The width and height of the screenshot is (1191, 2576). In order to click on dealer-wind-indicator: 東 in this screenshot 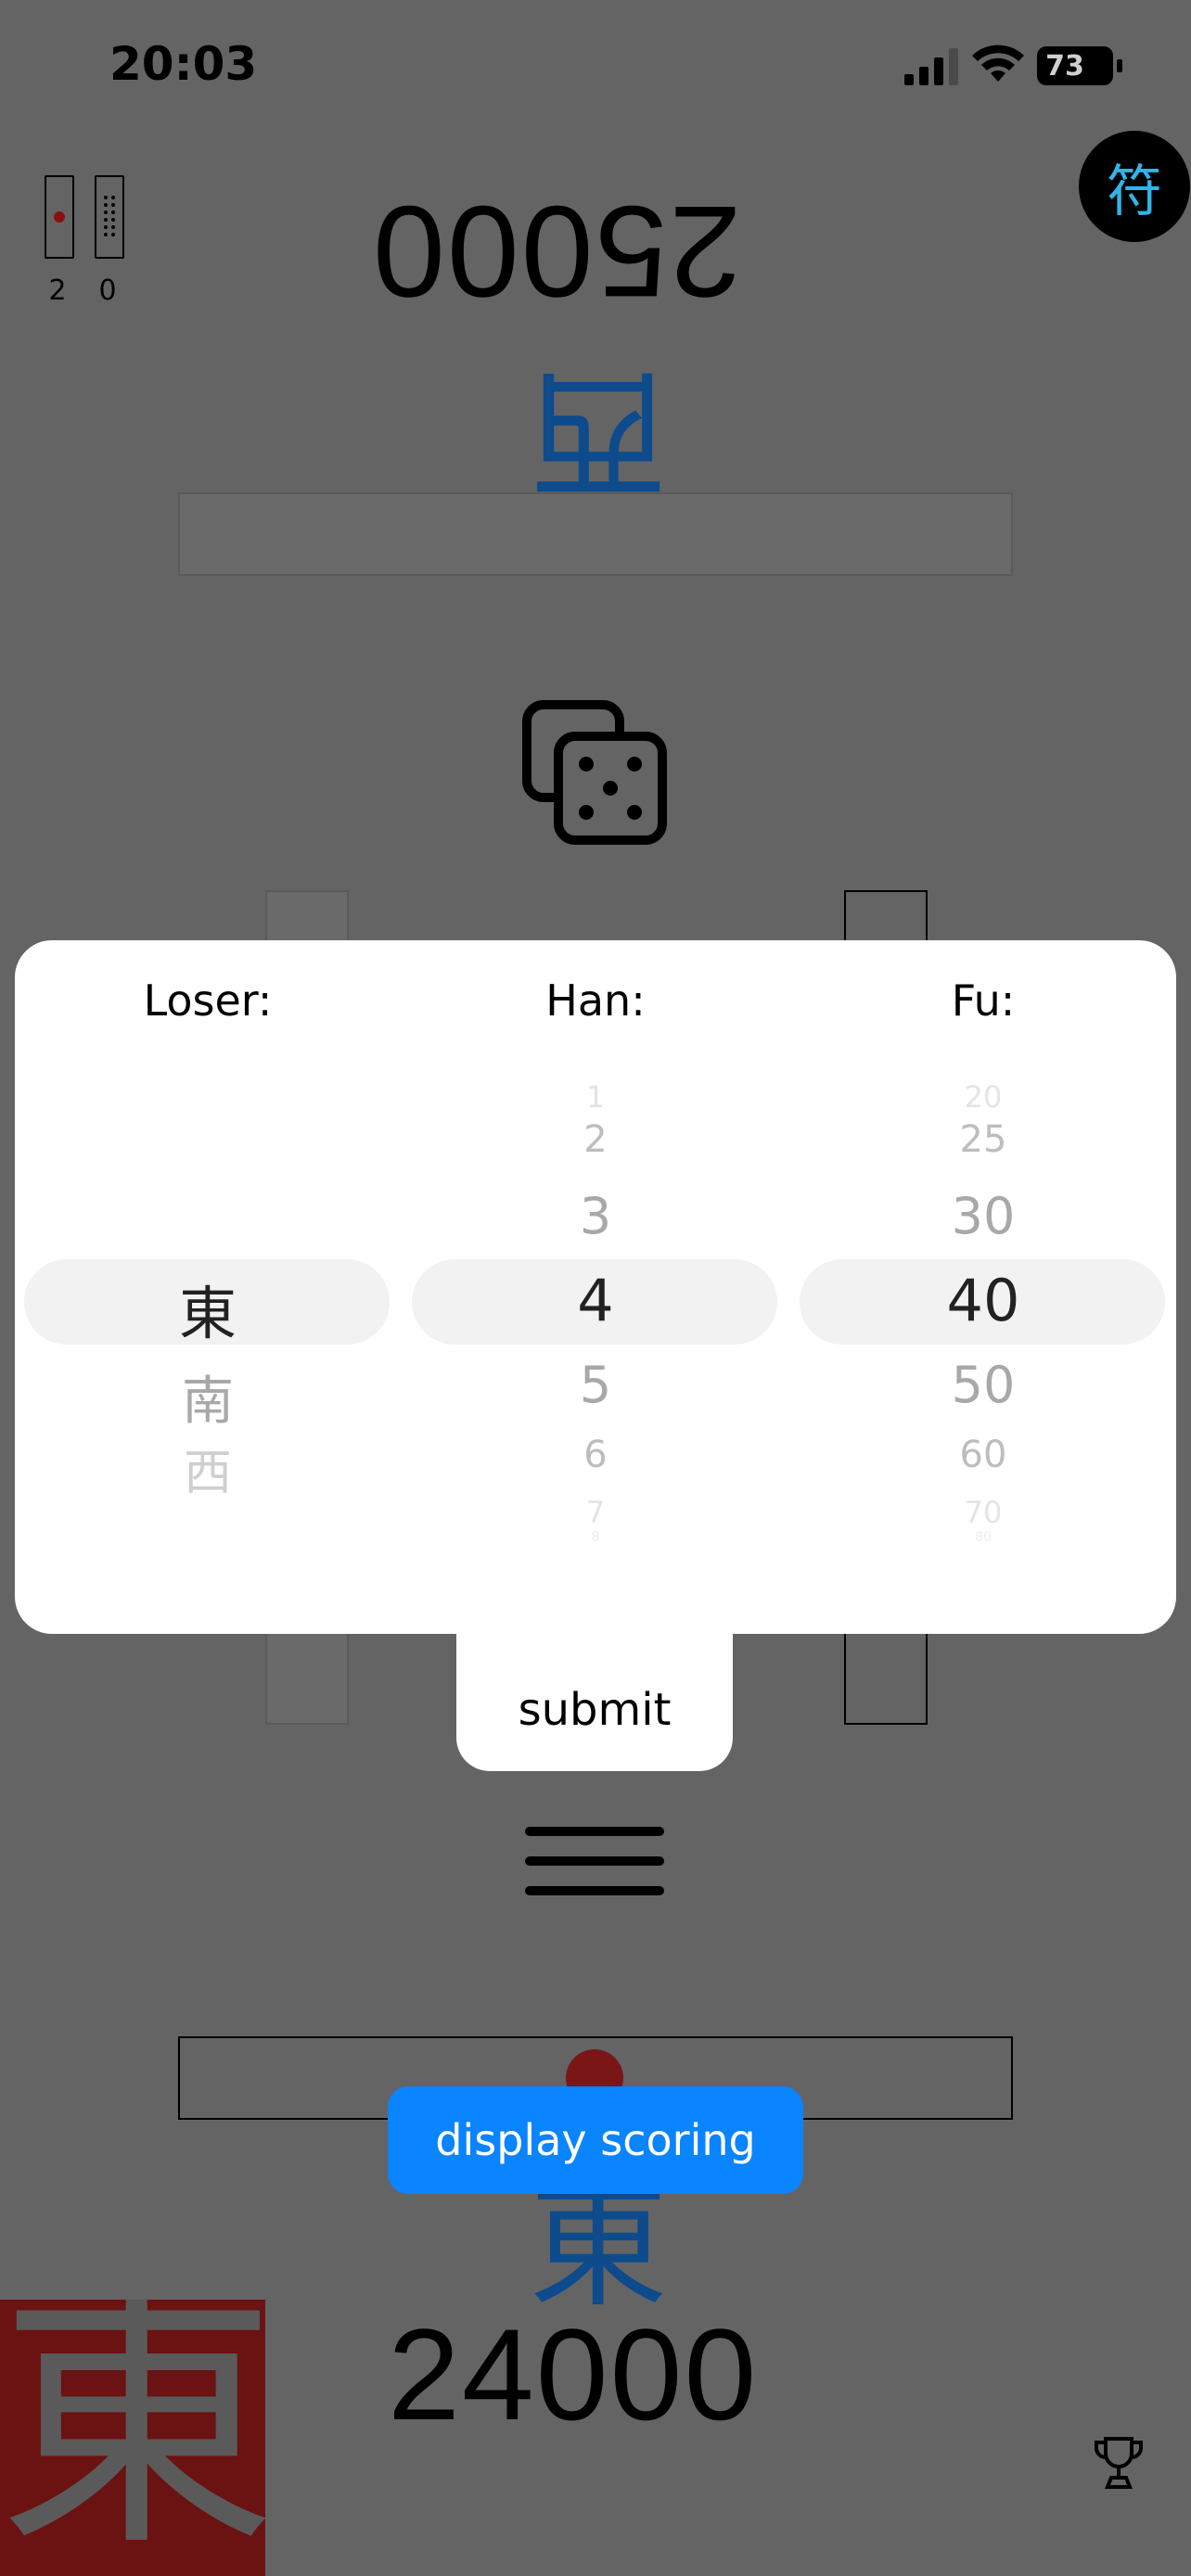, I will do `click(132, 2438)`.